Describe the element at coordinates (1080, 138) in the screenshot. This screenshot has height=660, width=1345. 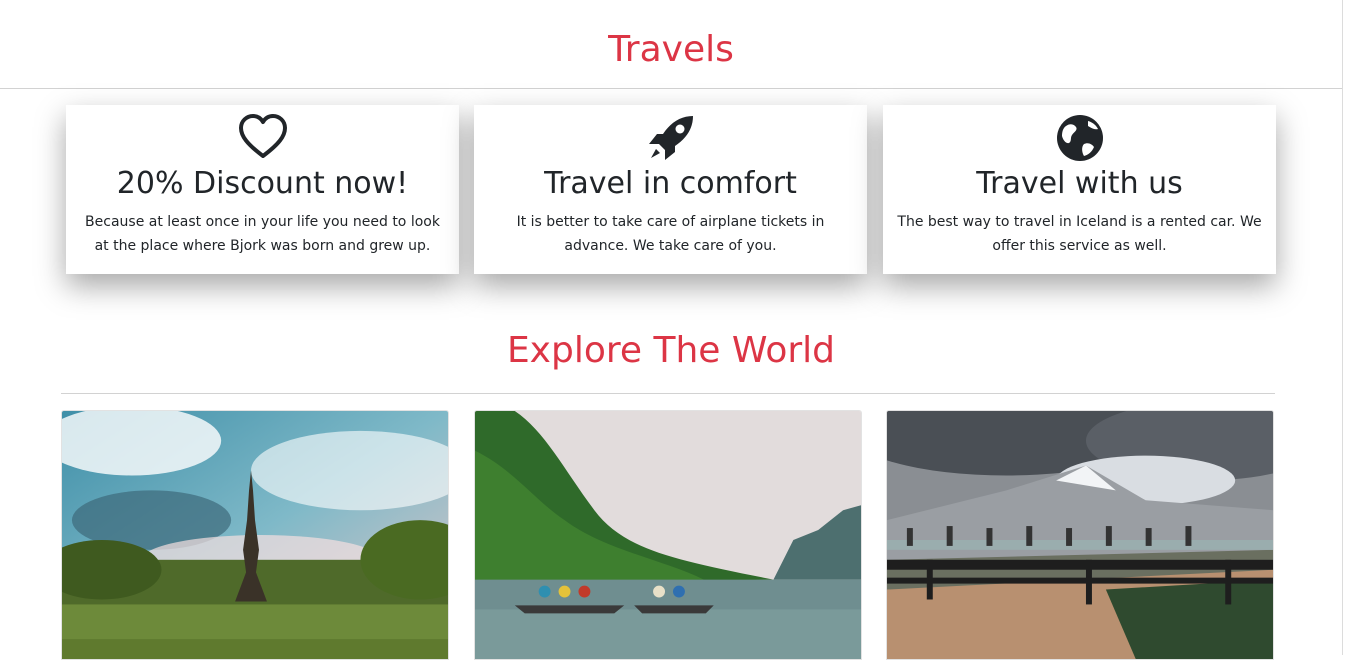
I see `globe-icon` at that location.